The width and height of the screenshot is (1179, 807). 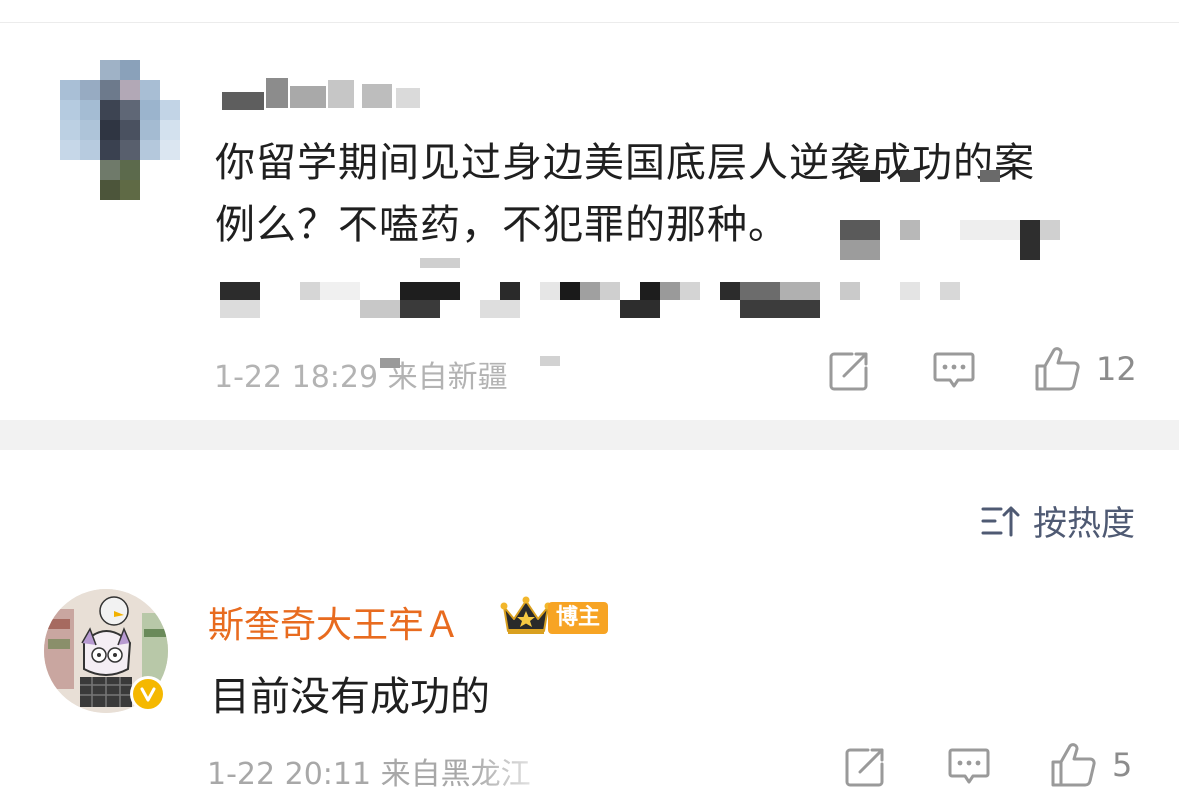 I want to click on comment-meta-mosaic, so click(x=585, y=766).